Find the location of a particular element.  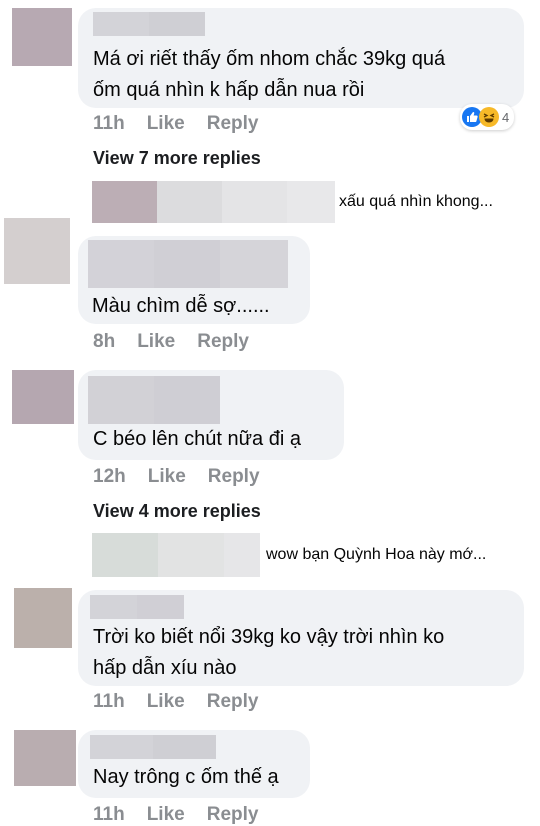

comment-text: C béo lên chút nữa đi ạ is located at coordinates (197, 439).